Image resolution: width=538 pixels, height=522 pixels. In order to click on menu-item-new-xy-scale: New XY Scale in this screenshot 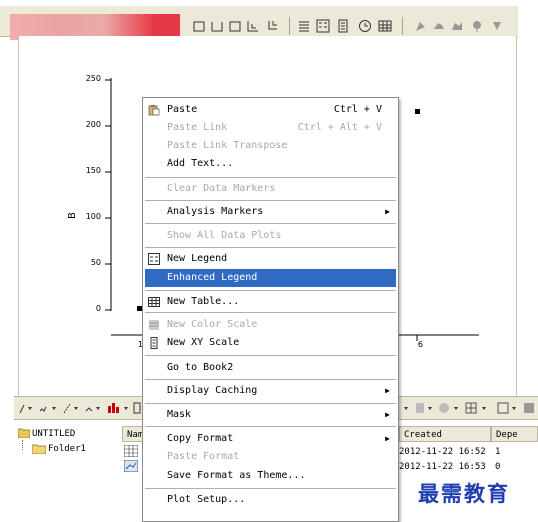, I will do `click(270, 343)`.